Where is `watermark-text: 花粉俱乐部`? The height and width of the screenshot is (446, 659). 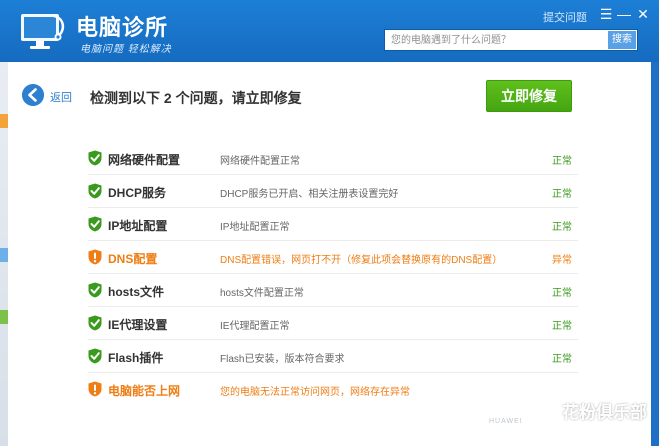 watermark-text: 花粉俱乐部 is located at coordinates (604, 412).